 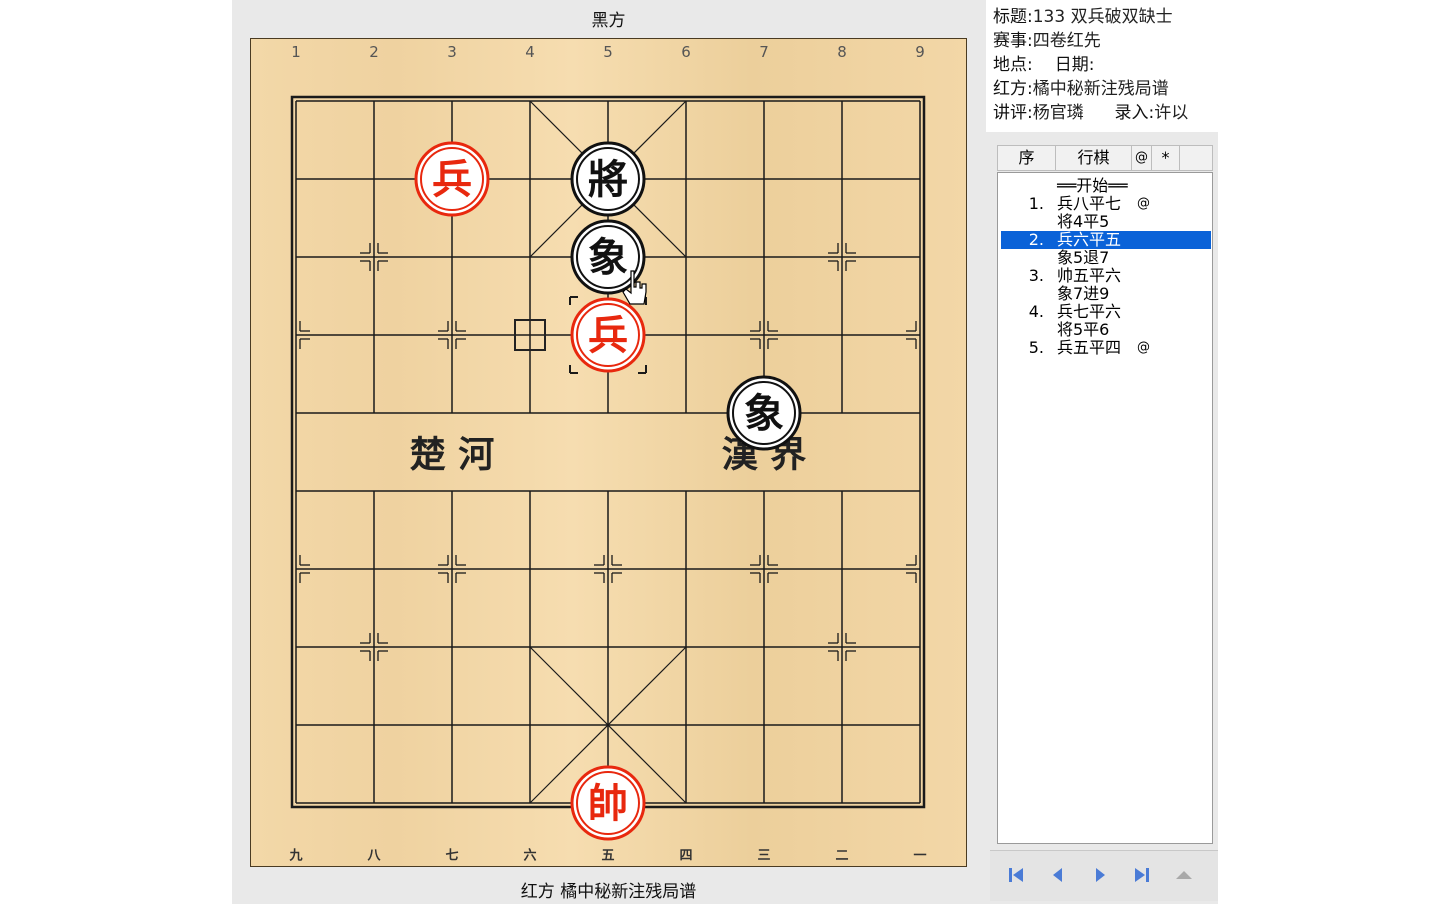 I want to click on move-text: 将4平5, so click(x=1083, y=221).